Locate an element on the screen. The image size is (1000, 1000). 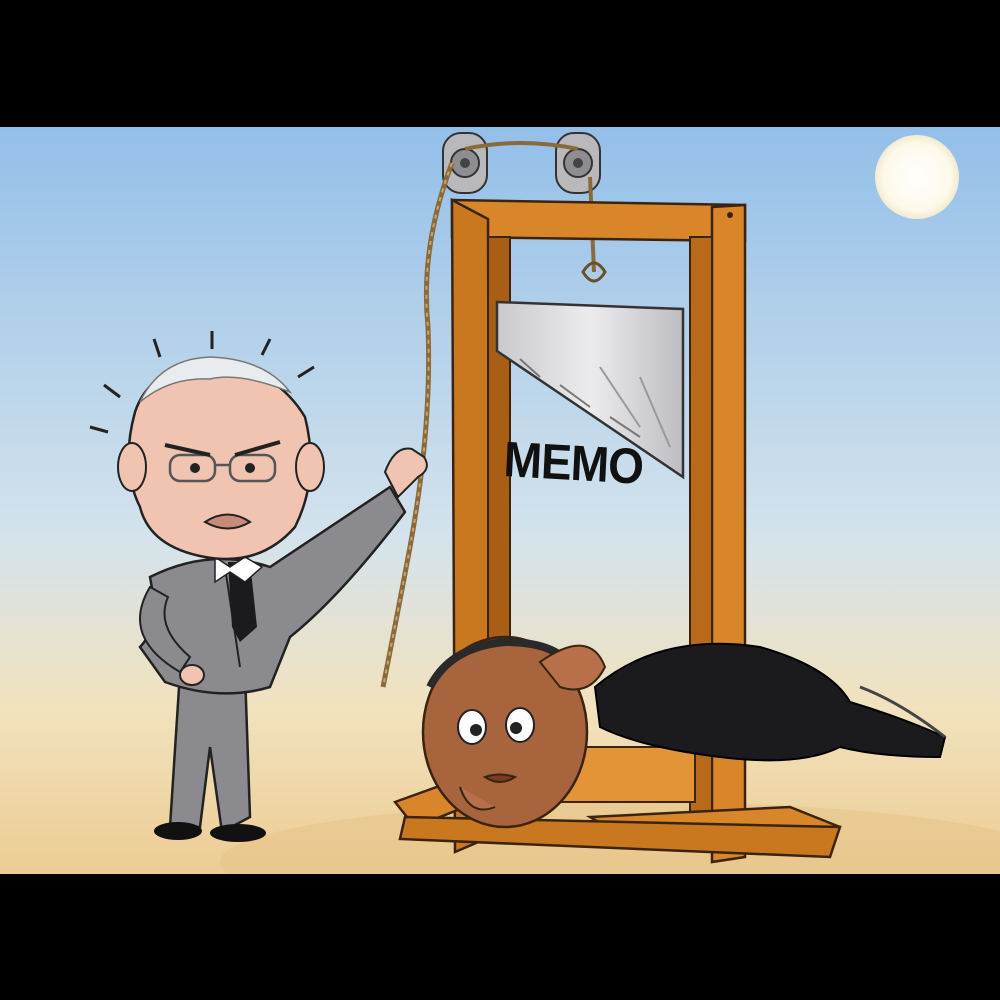
blade-label: MEMO is located at coordinates (573, 463).